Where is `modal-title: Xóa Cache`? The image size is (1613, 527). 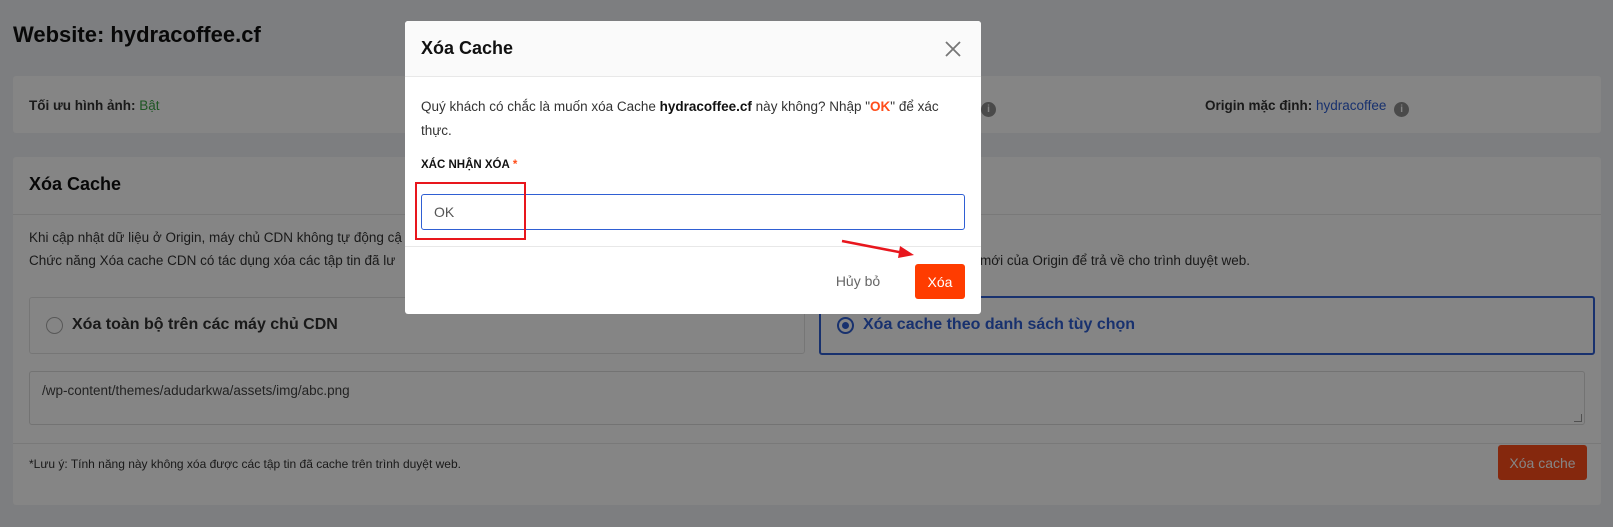 modal-title: Xóa Cache is located at coordinates (467, 48).